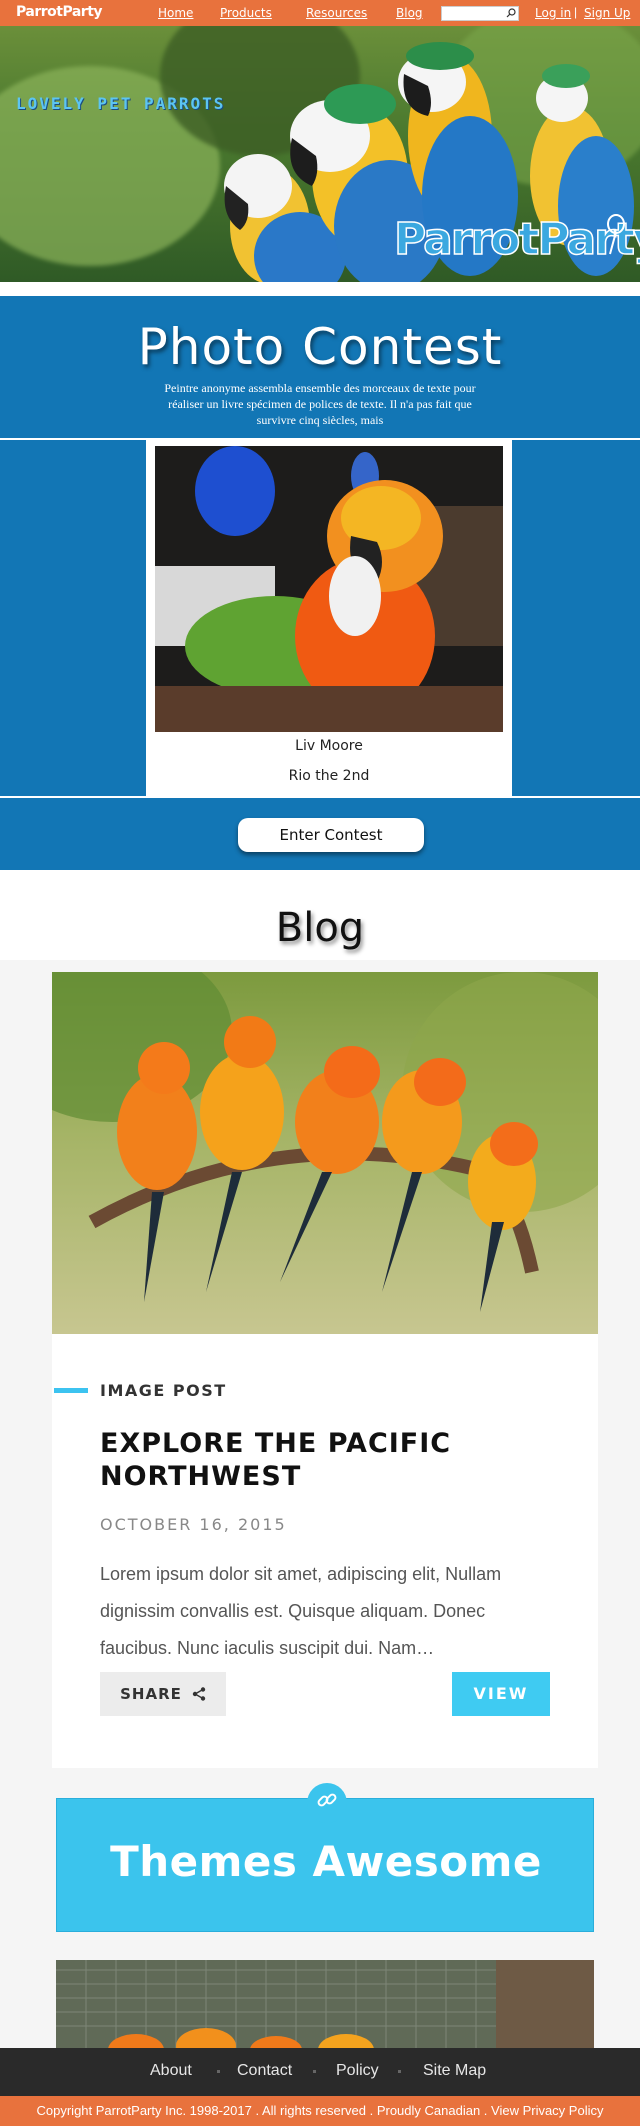 The height and width of the screenshot is (2126, 640). Describe the element at coordinates (320, 928) in the screenshot. I see `blog-heading: Blog` at that location.